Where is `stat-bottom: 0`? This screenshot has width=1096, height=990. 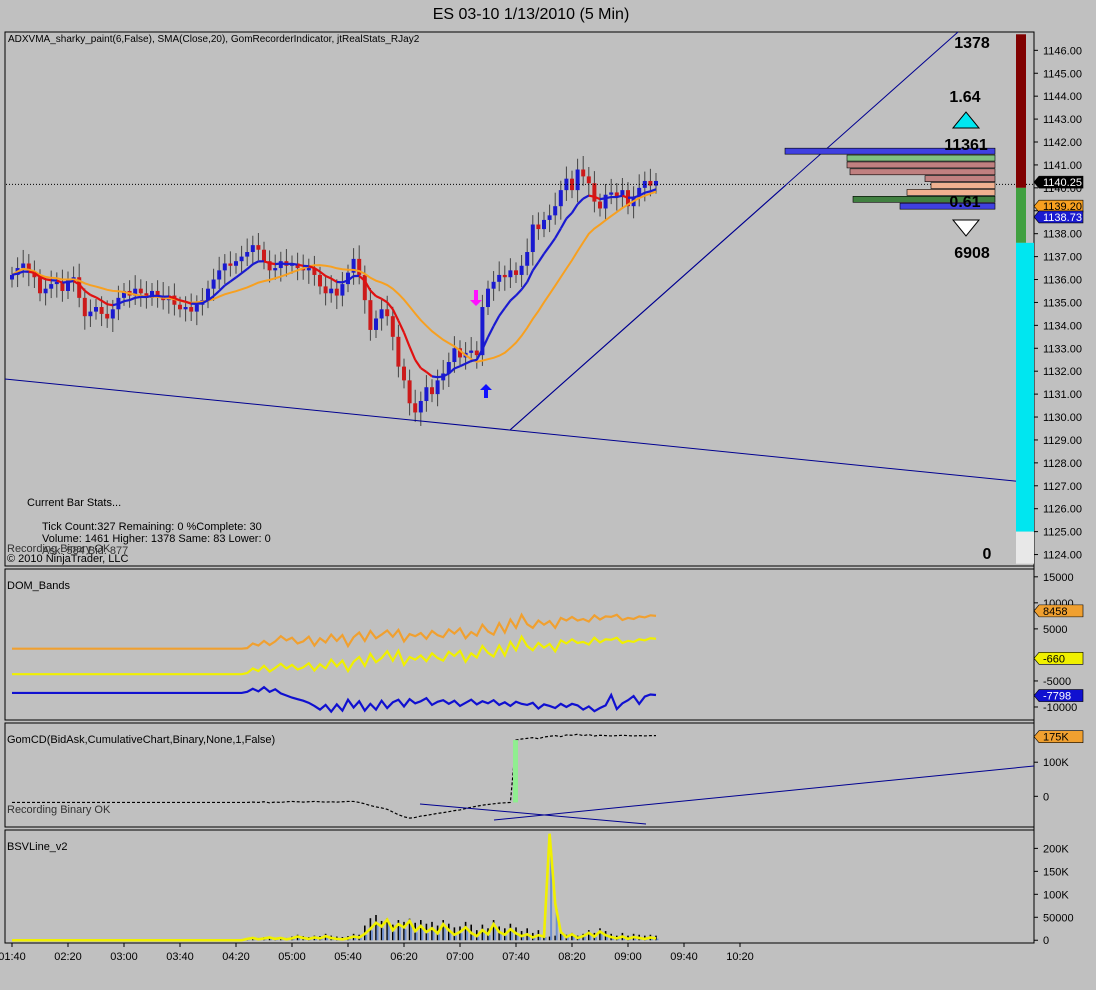
stat-bottom: 0 is located at coordinates (987, 554).